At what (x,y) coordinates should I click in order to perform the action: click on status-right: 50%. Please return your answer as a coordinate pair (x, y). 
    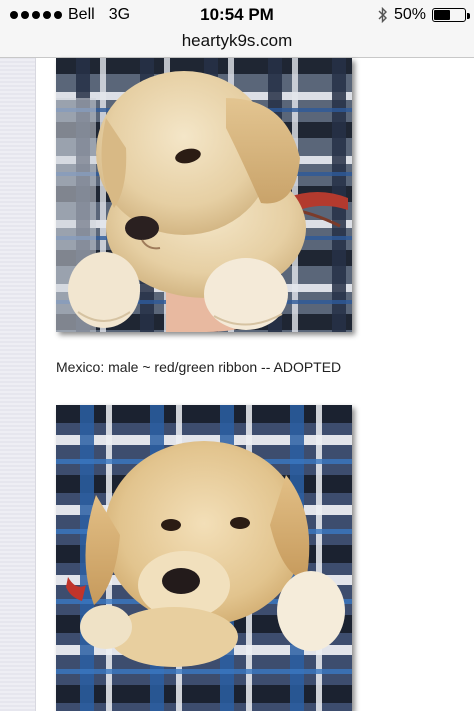
    Looking at the image, I should click on (424, 15).